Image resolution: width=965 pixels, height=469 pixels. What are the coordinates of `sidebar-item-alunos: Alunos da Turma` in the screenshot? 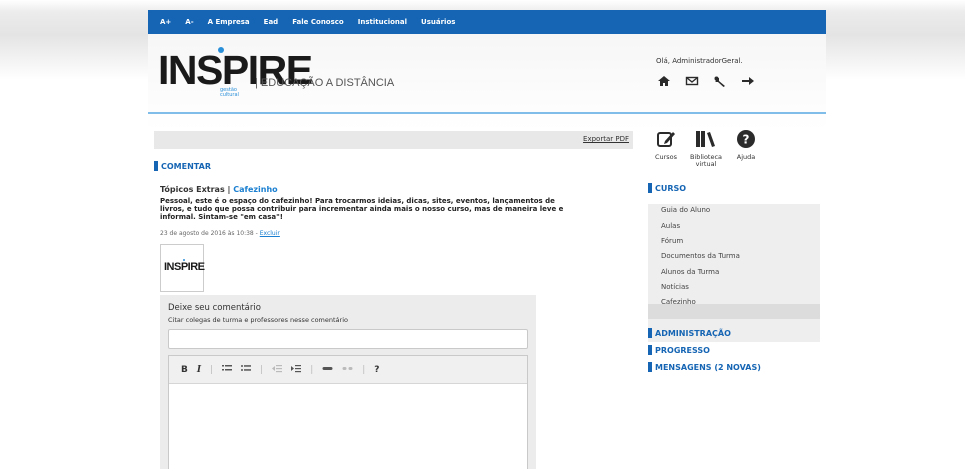 It's located at (690, 272).